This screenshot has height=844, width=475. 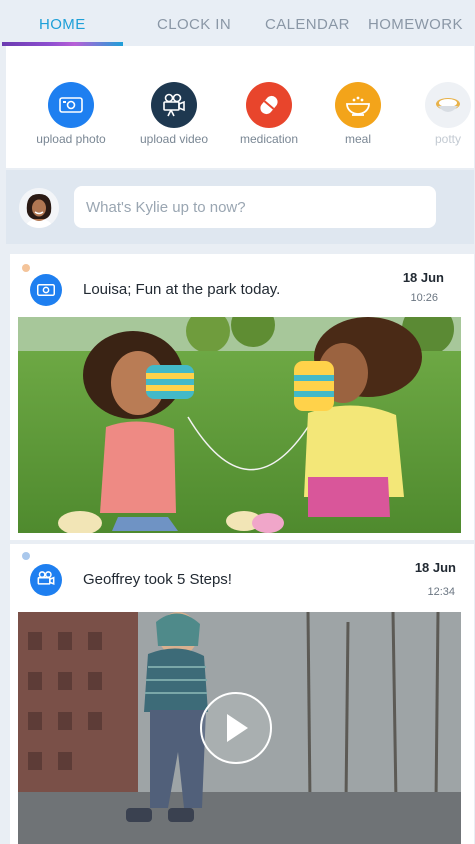 What do you see at coordinates (174, 139) in the screenshot?
I see `upload-video-label: upload video` at bounding box center [174, 139].